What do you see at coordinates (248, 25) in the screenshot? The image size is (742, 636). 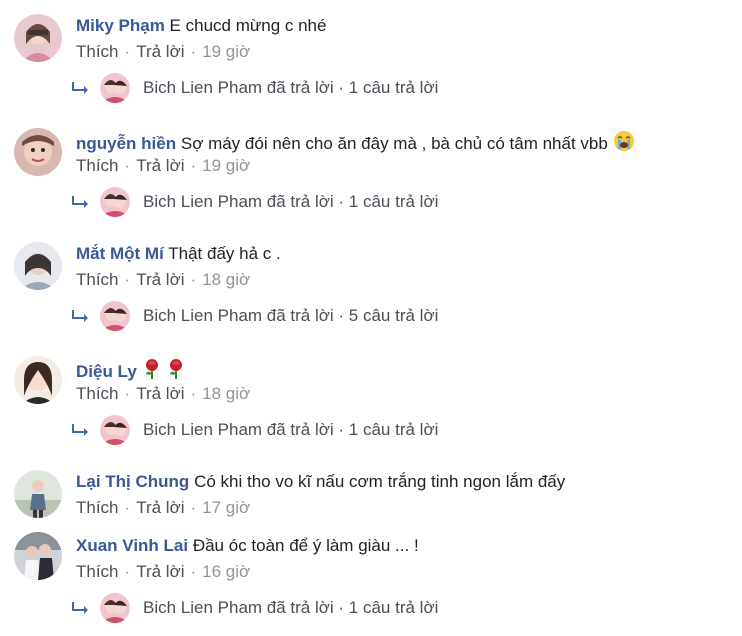 I see `comment-text: E chucd mừng c nhé` at bounding box center [248, 25].